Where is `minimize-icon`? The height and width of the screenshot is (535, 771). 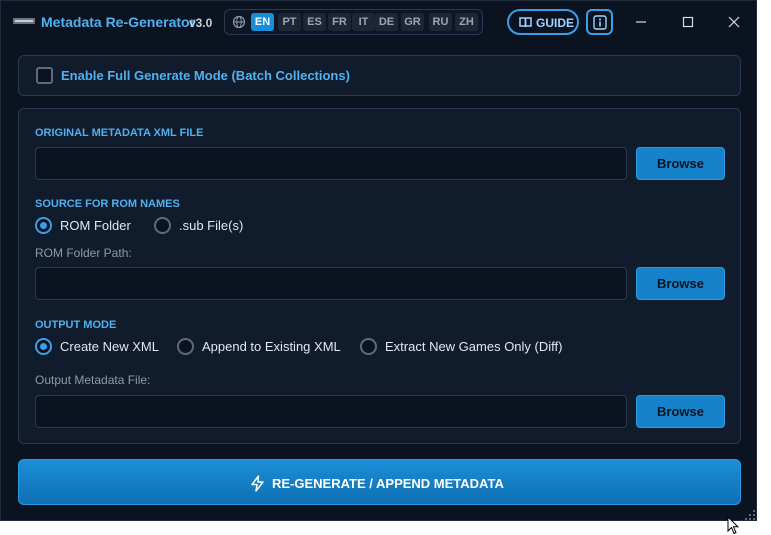
minimize-icon is located at coordinates (641, 22).